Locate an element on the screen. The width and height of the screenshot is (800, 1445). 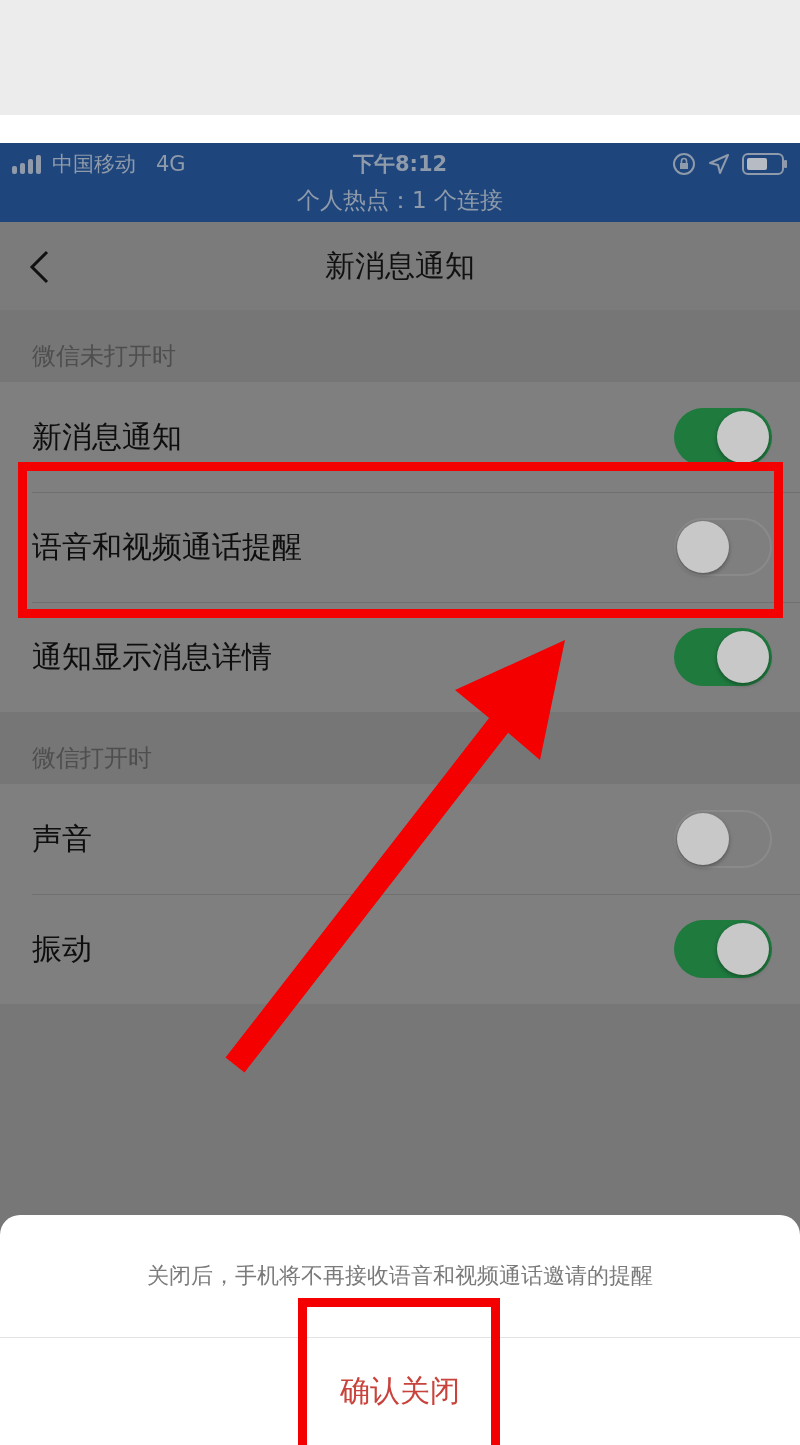
confirm-close-button: 确认关闭 is located at coordinates (400, 1391).